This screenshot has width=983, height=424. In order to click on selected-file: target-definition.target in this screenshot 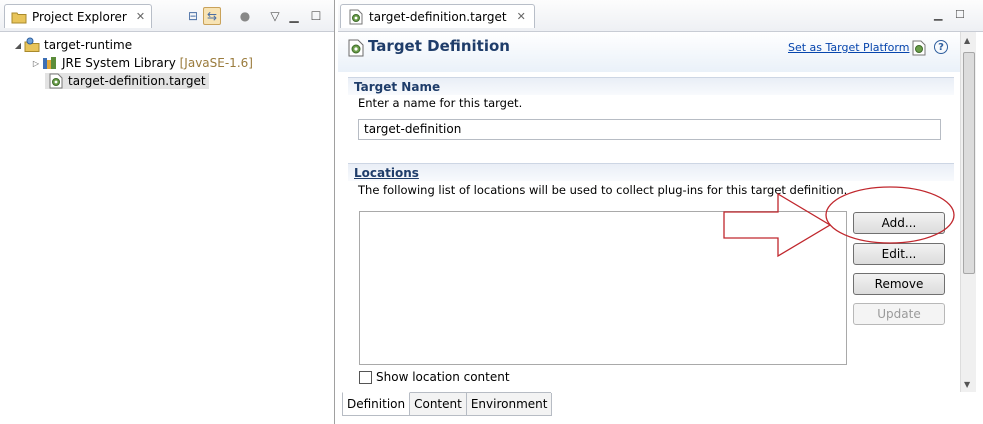, I will do `click(127, 81)`.